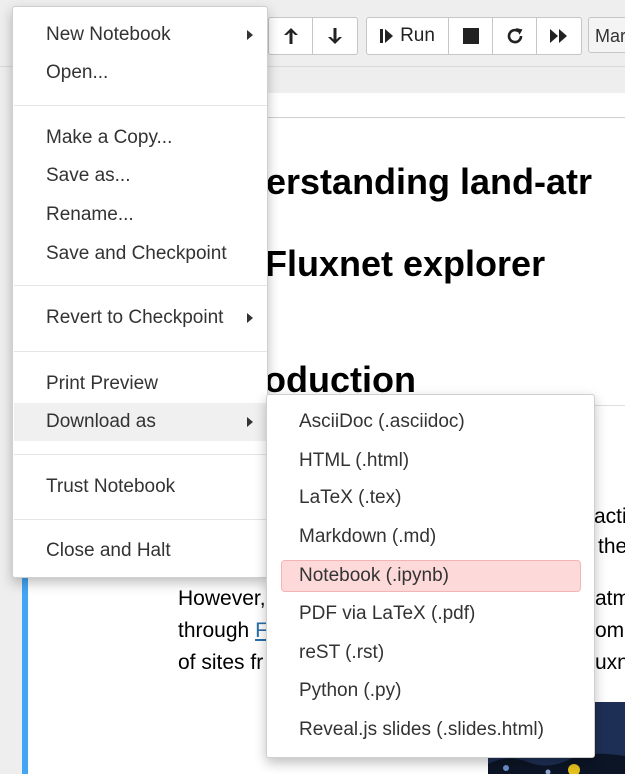 The image size is (625, 774). I want to click on download-markdown: Markdown (.md), so click(431, 537).